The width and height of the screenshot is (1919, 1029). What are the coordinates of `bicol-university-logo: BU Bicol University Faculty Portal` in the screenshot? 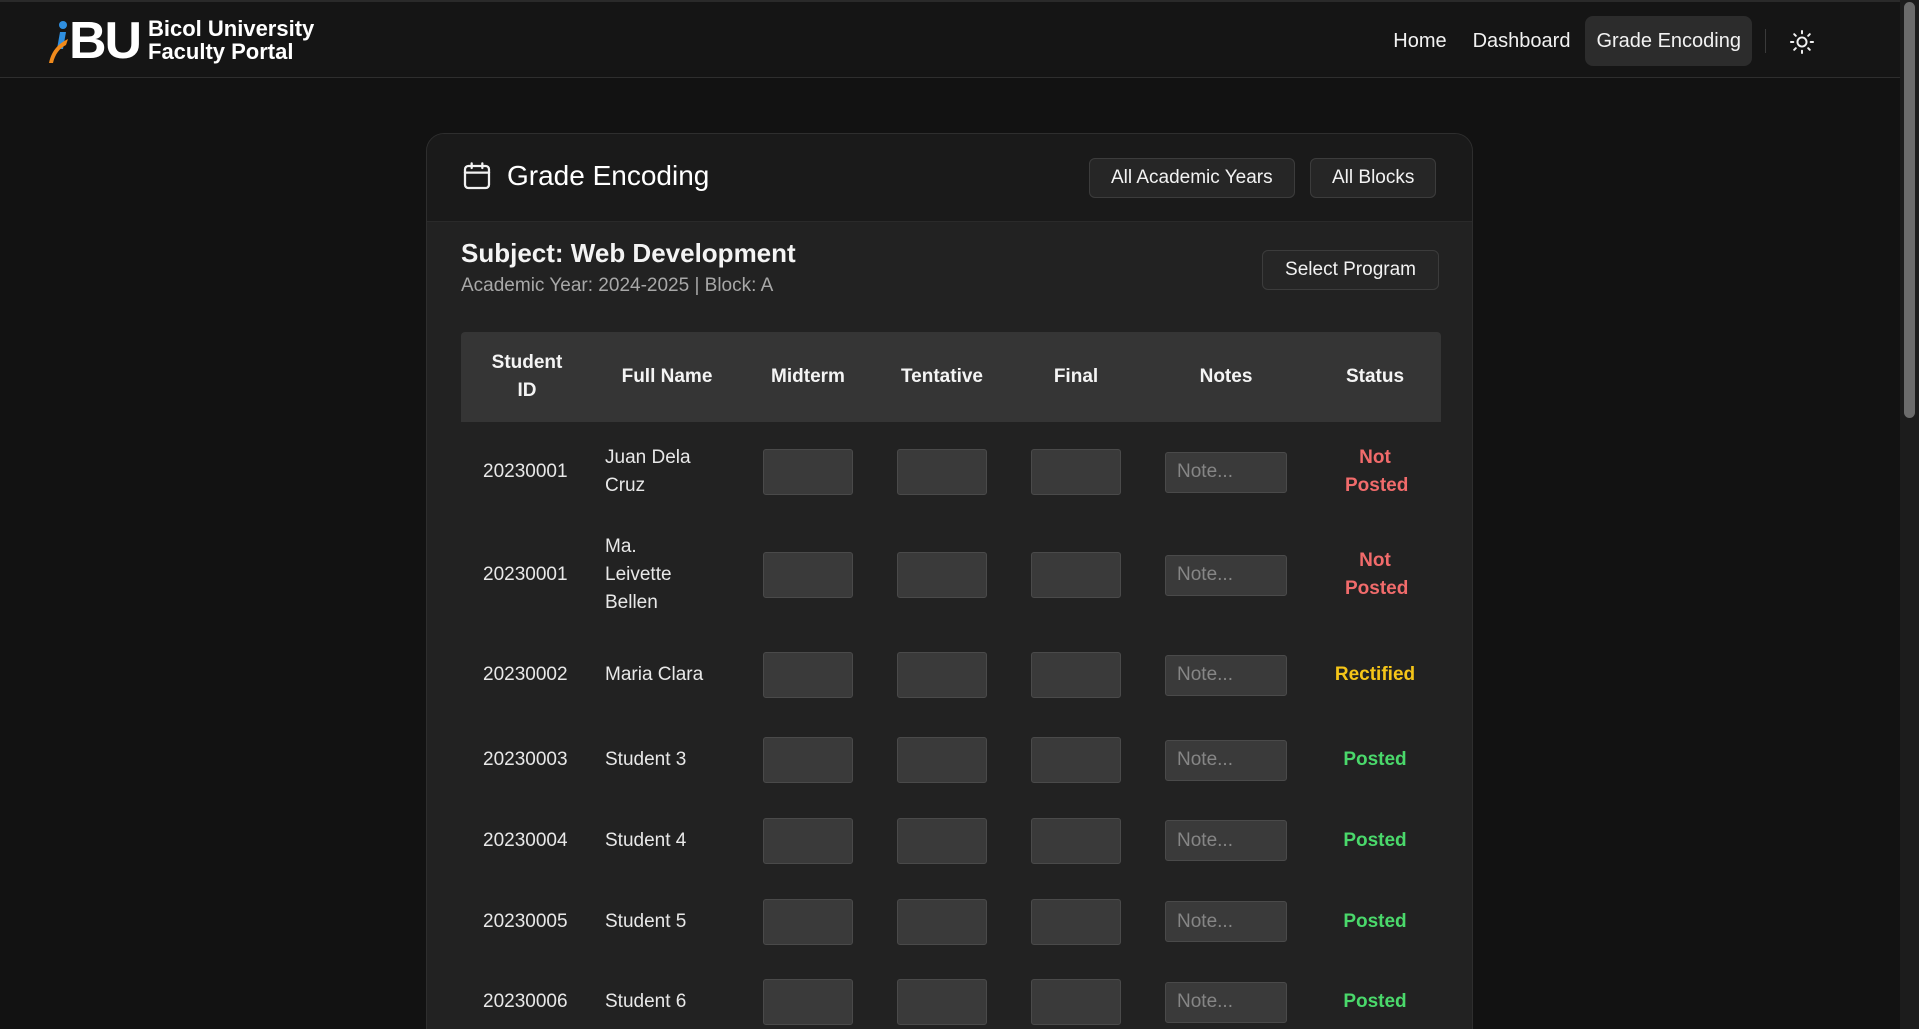 It's located at (180, 41).